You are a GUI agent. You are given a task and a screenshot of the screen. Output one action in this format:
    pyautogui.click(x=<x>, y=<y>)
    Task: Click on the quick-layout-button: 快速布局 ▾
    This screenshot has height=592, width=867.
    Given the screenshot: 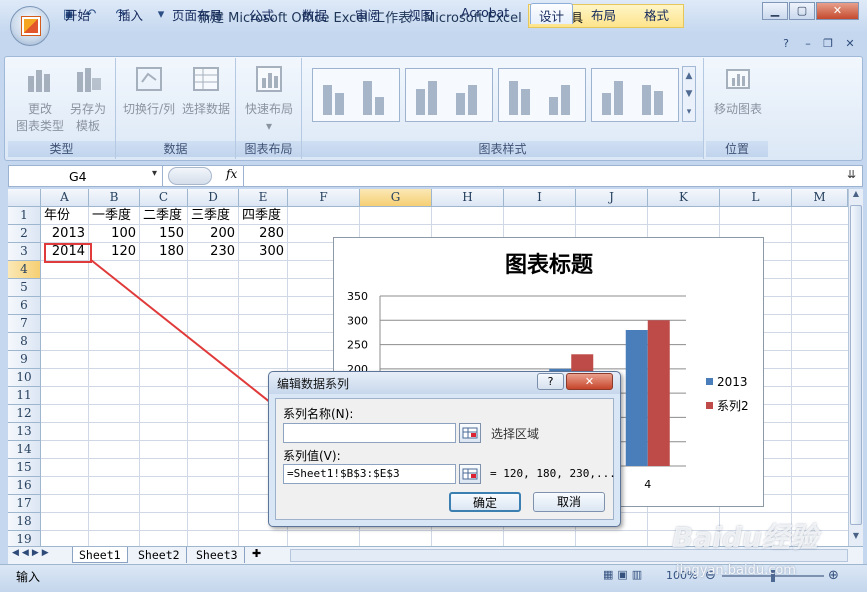 What is the action you would take?
    pyautogui.click(x=269, y=99)
    